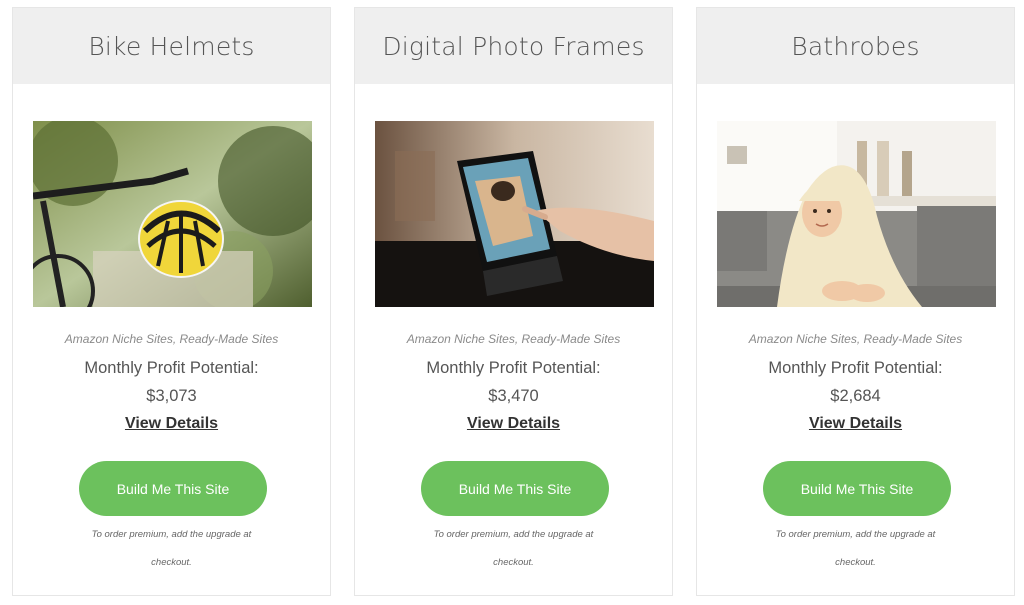  Describe the element at coordinates (856, 214) in the screenshot. I see `bathrobe-child-photo` at that location.